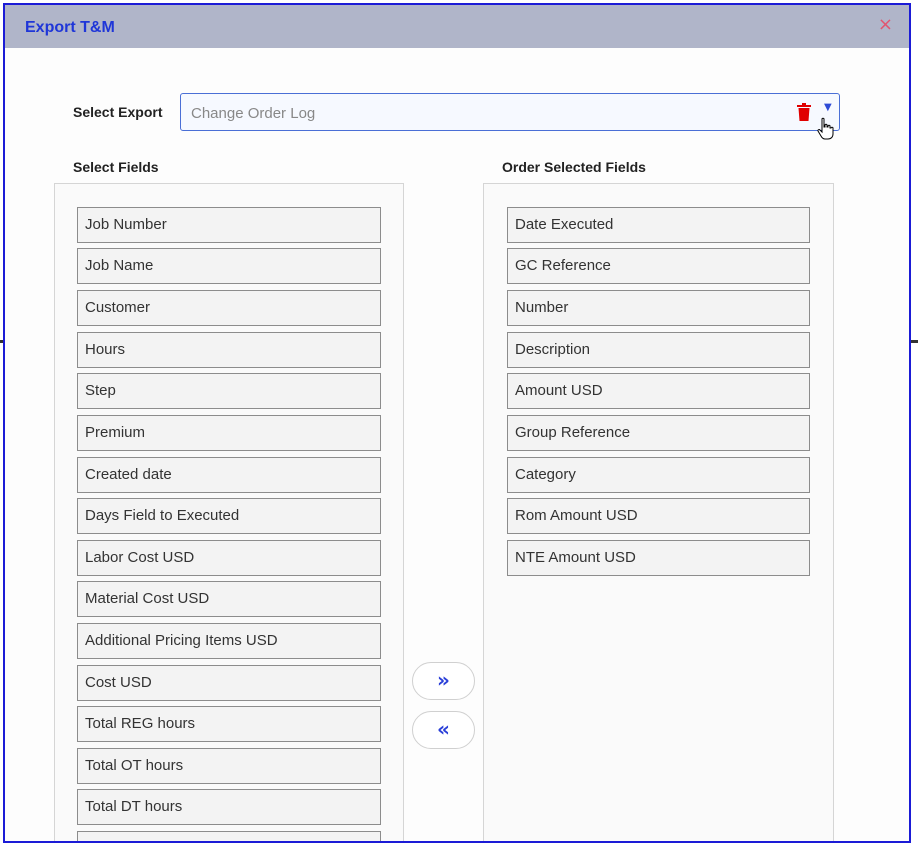 The height and width of the screenshot is (847, 918). What do you see at coordinates (658, 516) in the screenshot?
I see `list-item: Rom Amount USD` at bounding box center [658, 516].